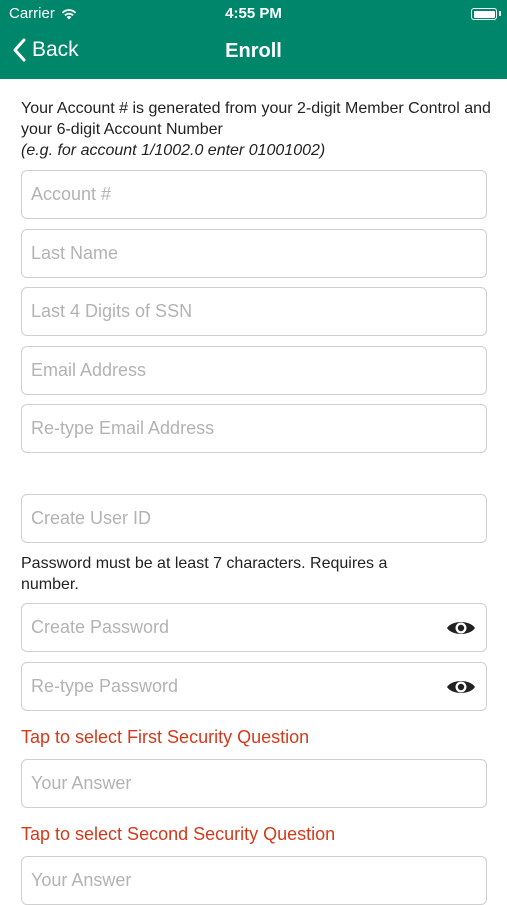 The width and height of the screenshot is (507, 905). I want to click on status-time: 4:55 PM, so click(253, 13).